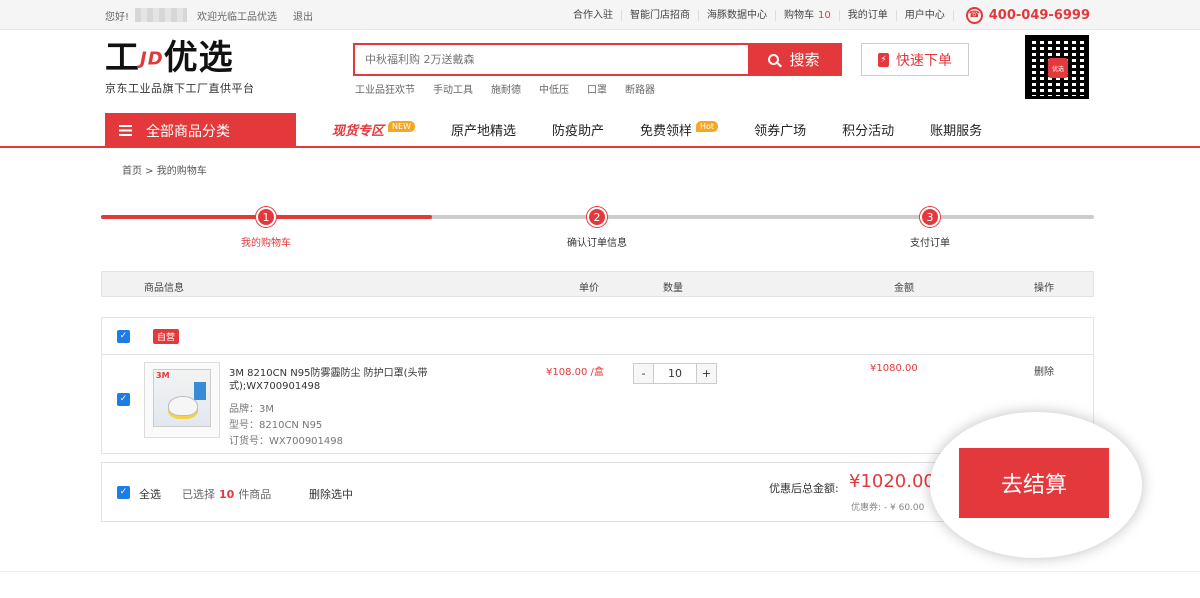 This screenshot has height=598, width=1200. What do you see at coordinates (925, 15) in the screenshot?
I see `user-center-link: 用户中心` at bounding box center [925, 15].